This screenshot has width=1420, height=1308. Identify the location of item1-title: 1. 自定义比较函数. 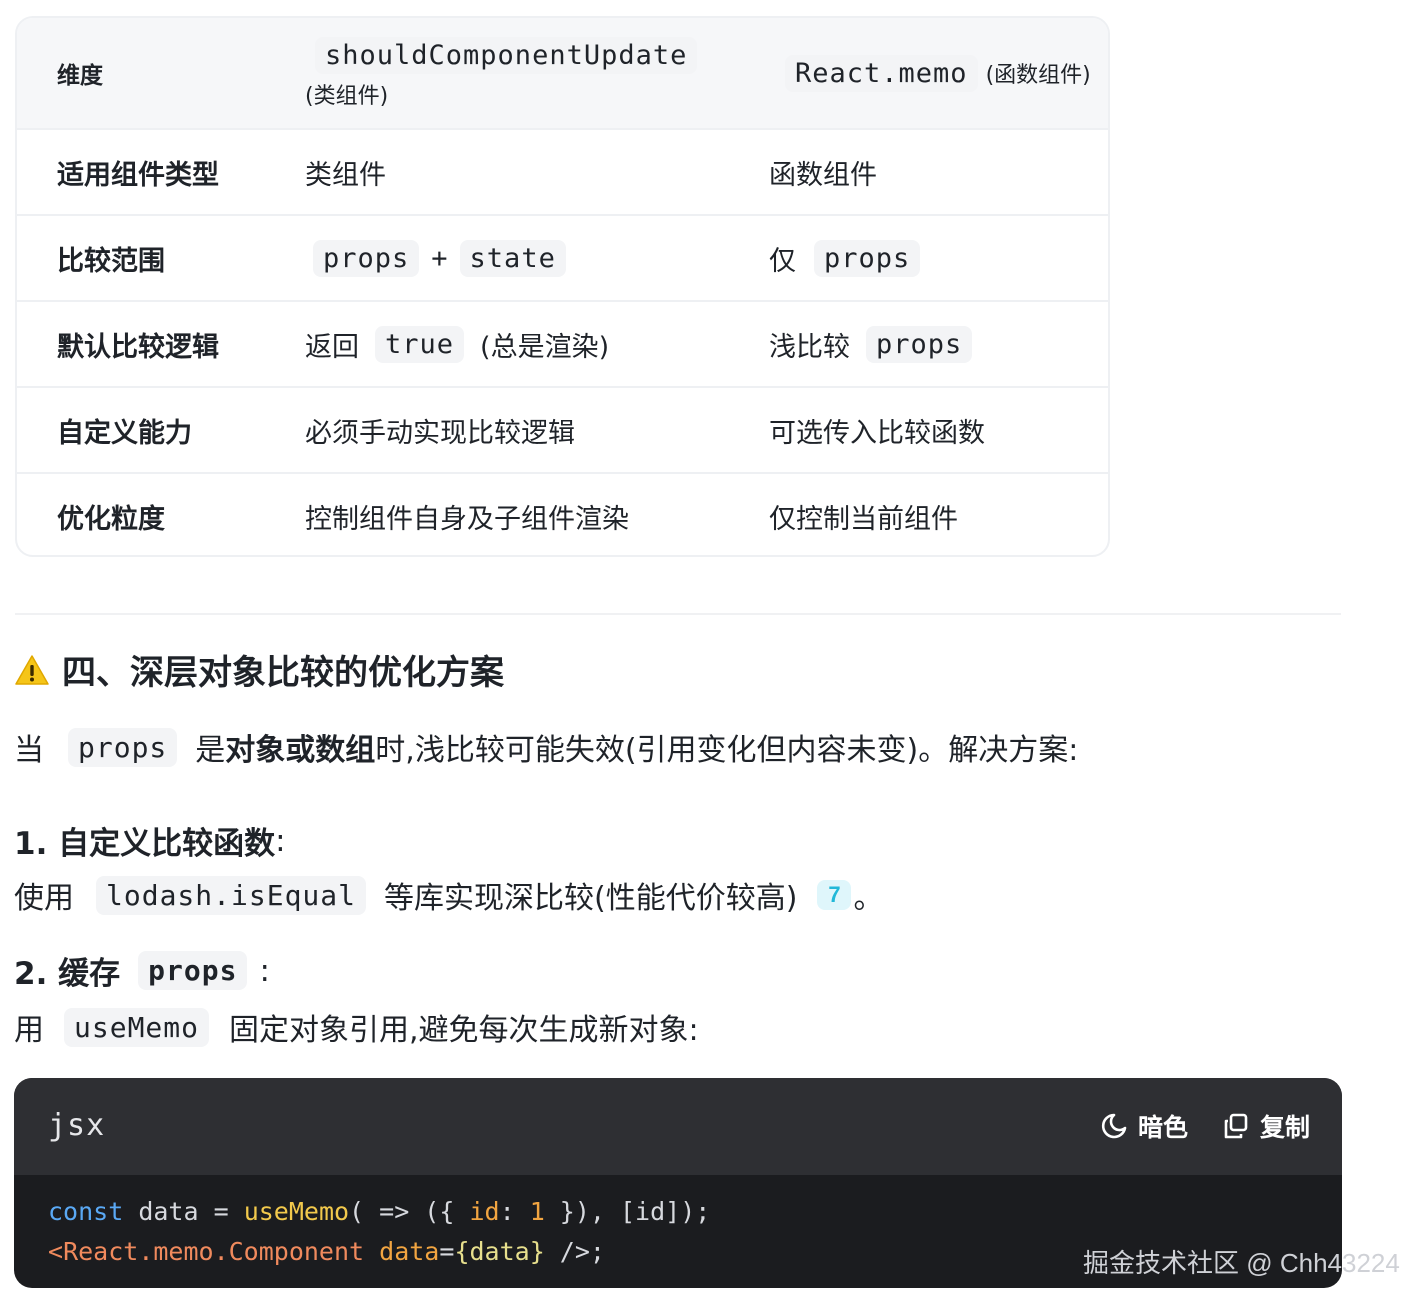
(145, 844).